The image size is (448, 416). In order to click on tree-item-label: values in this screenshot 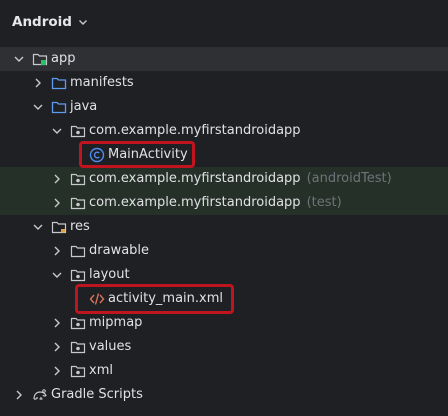, I will do `click(110, 346)`.